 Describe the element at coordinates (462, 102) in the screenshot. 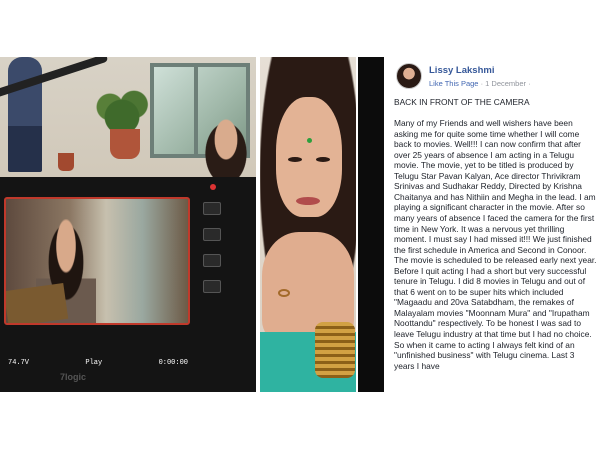

I see `post-heading: BACK IN FRONT OF THE CAMERA` at that location.